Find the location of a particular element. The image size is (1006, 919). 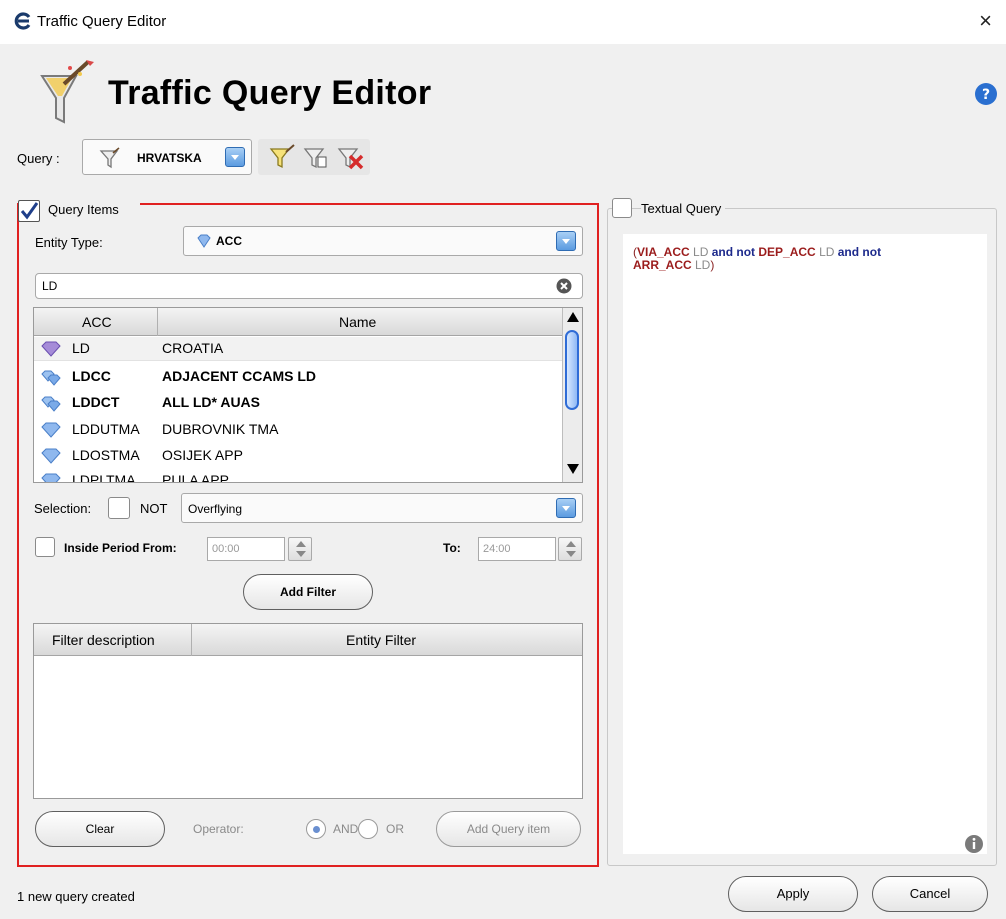

textual-query-checkbox is located at coordinates (622, 208).